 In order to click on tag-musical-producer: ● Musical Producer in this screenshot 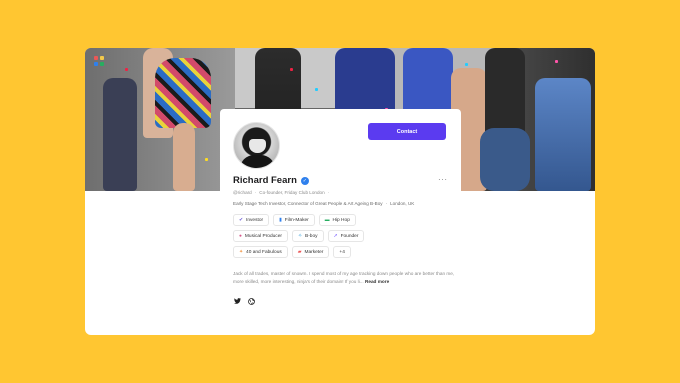, I will do `click(260, 236)`.